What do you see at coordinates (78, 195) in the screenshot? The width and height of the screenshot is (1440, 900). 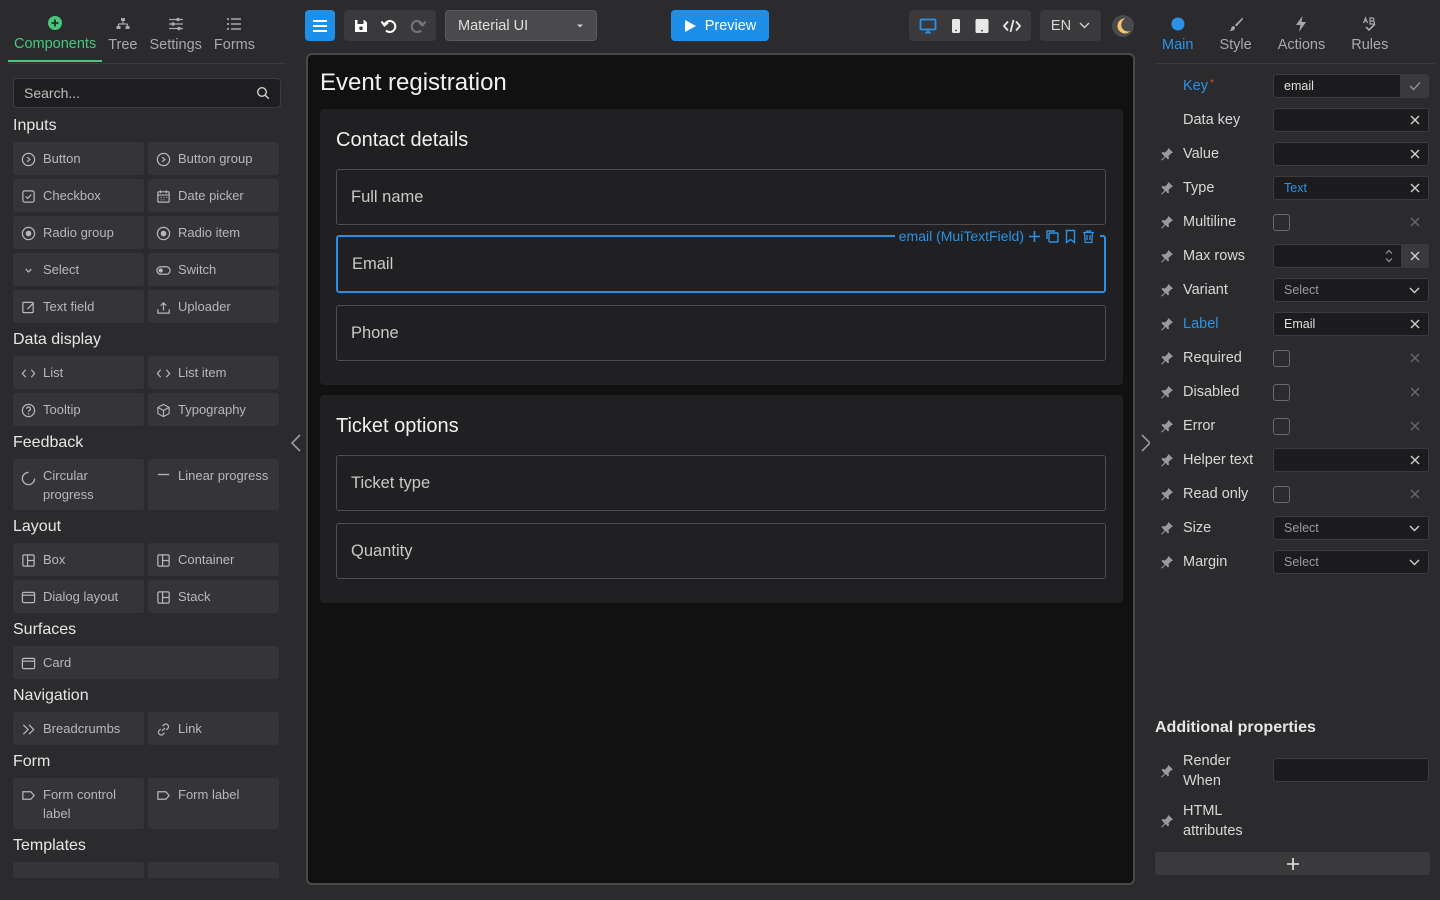 I see `component-checkbox: Checkbox` at bounding box center [78, 195].